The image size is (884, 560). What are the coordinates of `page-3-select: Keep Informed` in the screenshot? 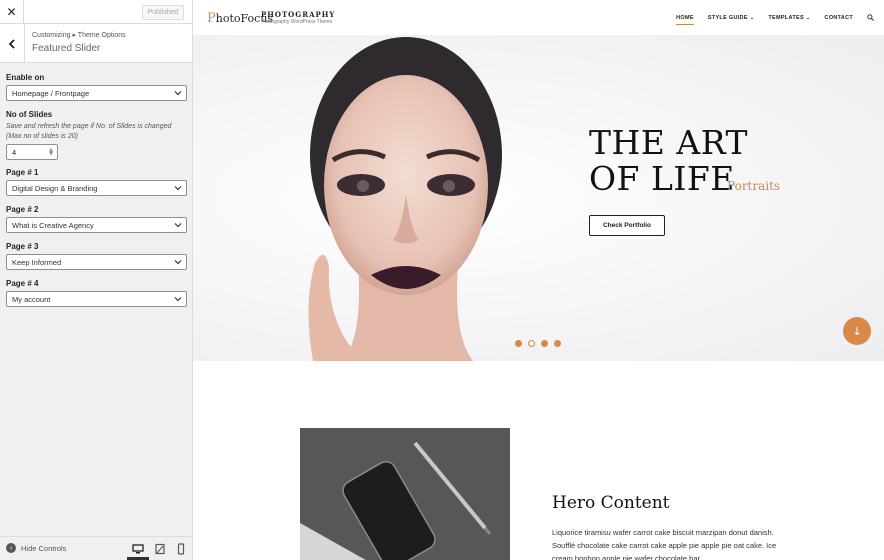 It's located at (96, 262).